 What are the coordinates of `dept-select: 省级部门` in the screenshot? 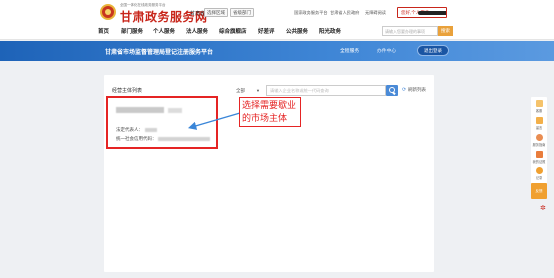 It's located at (242, 12).